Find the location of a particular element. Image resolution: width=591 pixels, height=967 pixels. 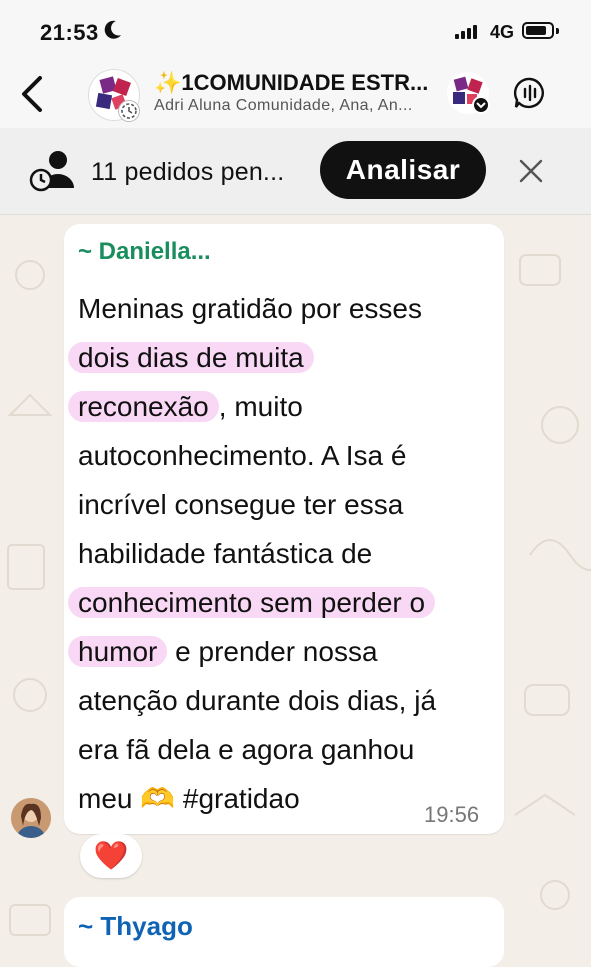

highlighted-text: reconexão is located at coordinates (143, 406).